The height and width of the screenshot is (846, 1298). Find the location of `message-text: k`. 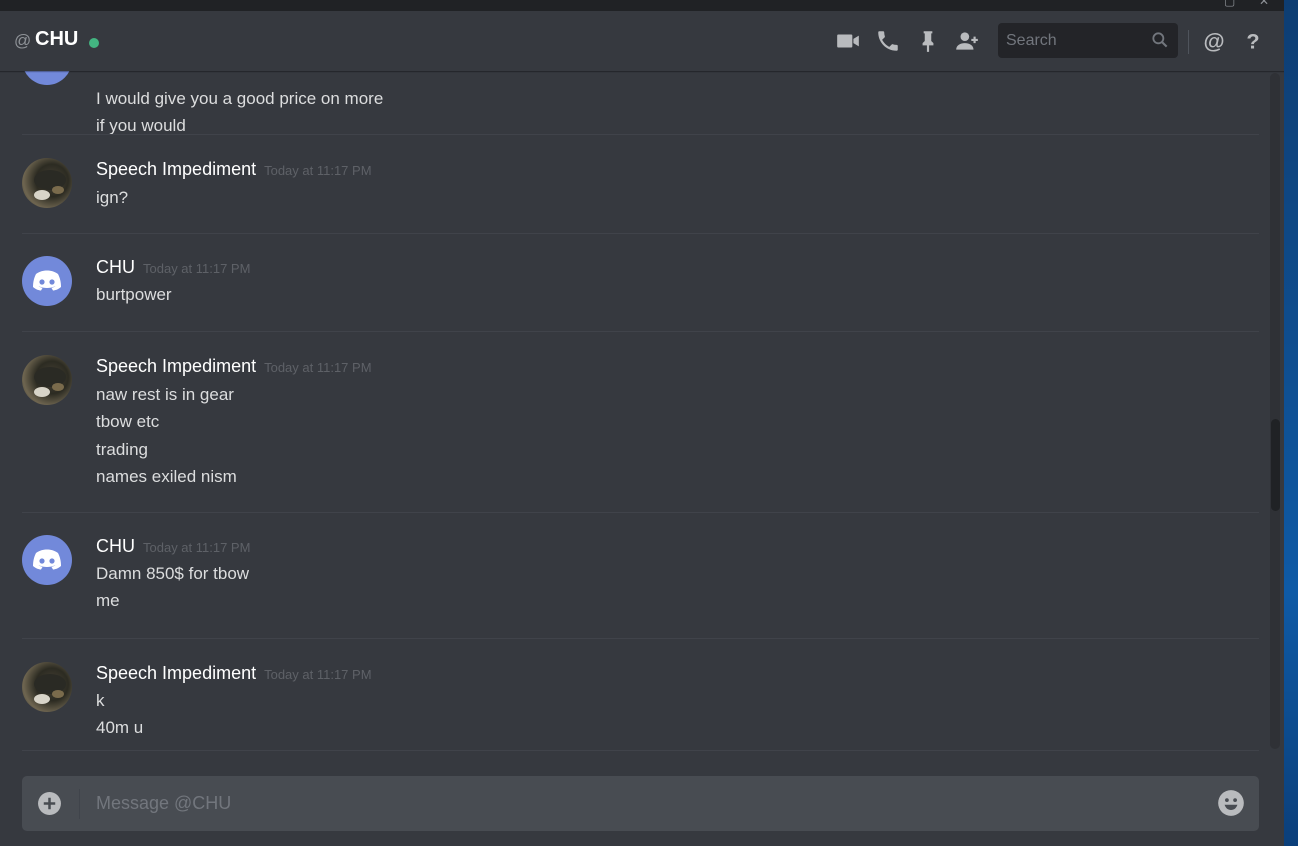

message-text: k is located at coordinates (100, 700).